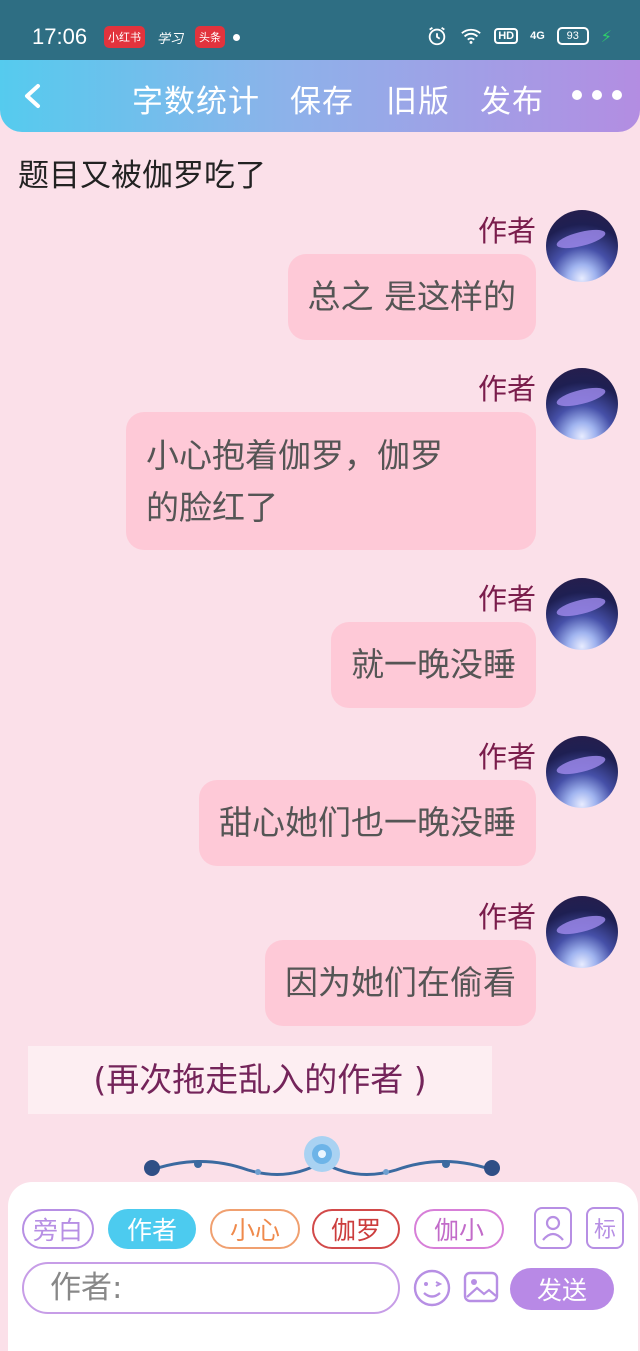 The width and height of the screenshot is (640, 1351). Describe the element at coordinates (437, 36) in the screenshot. I see `alarm-icon` at that location.